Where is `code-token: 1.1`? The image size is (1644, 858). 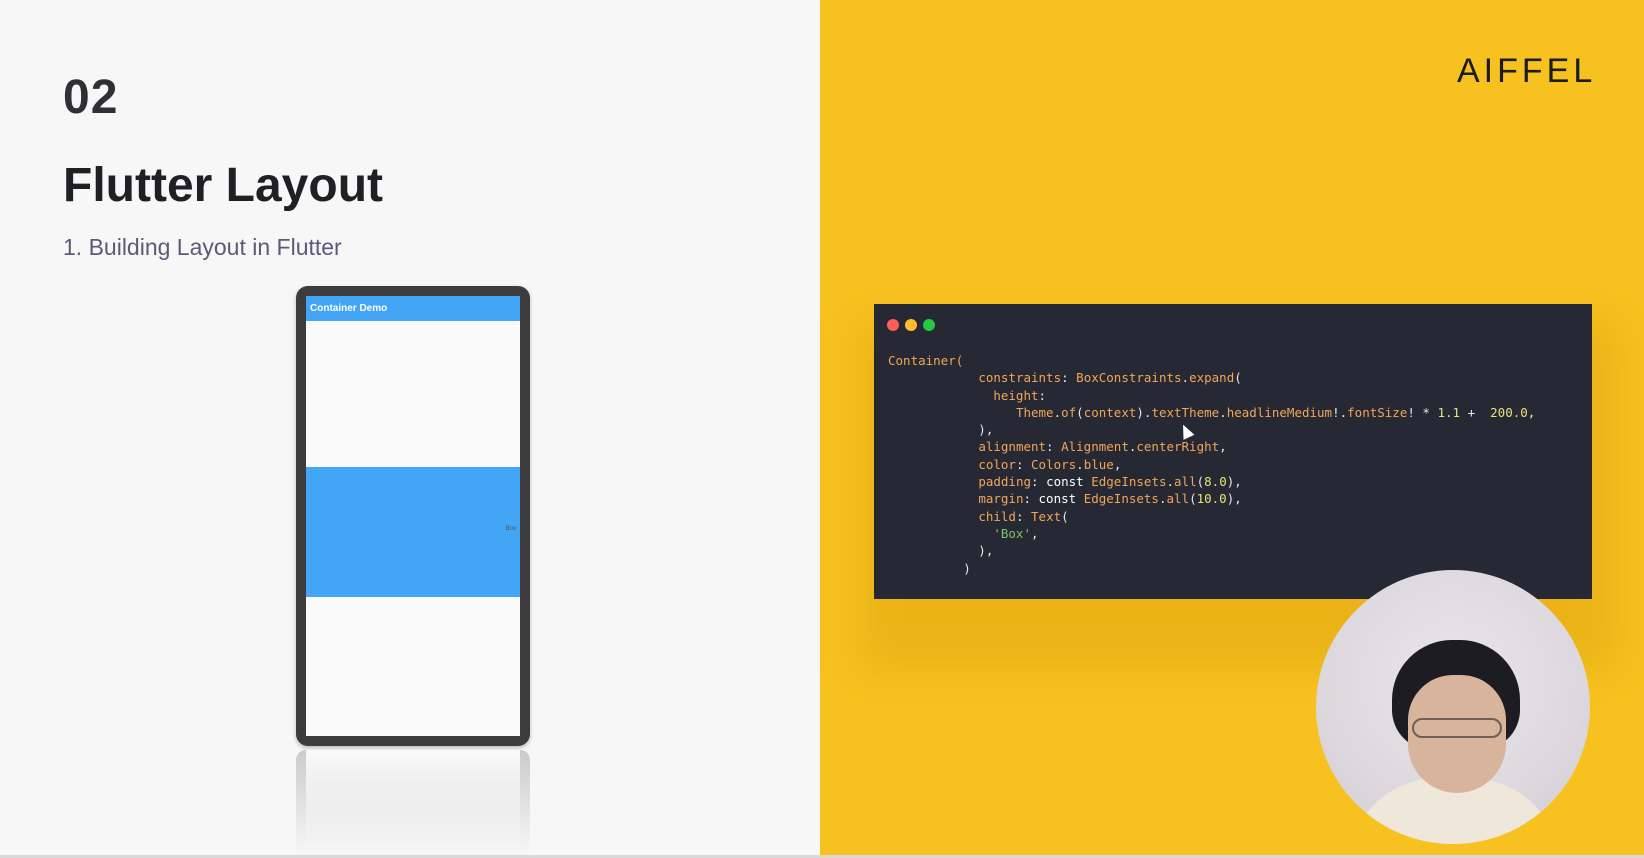 code-token: 1.1 is located at coordinates (1449, 412).